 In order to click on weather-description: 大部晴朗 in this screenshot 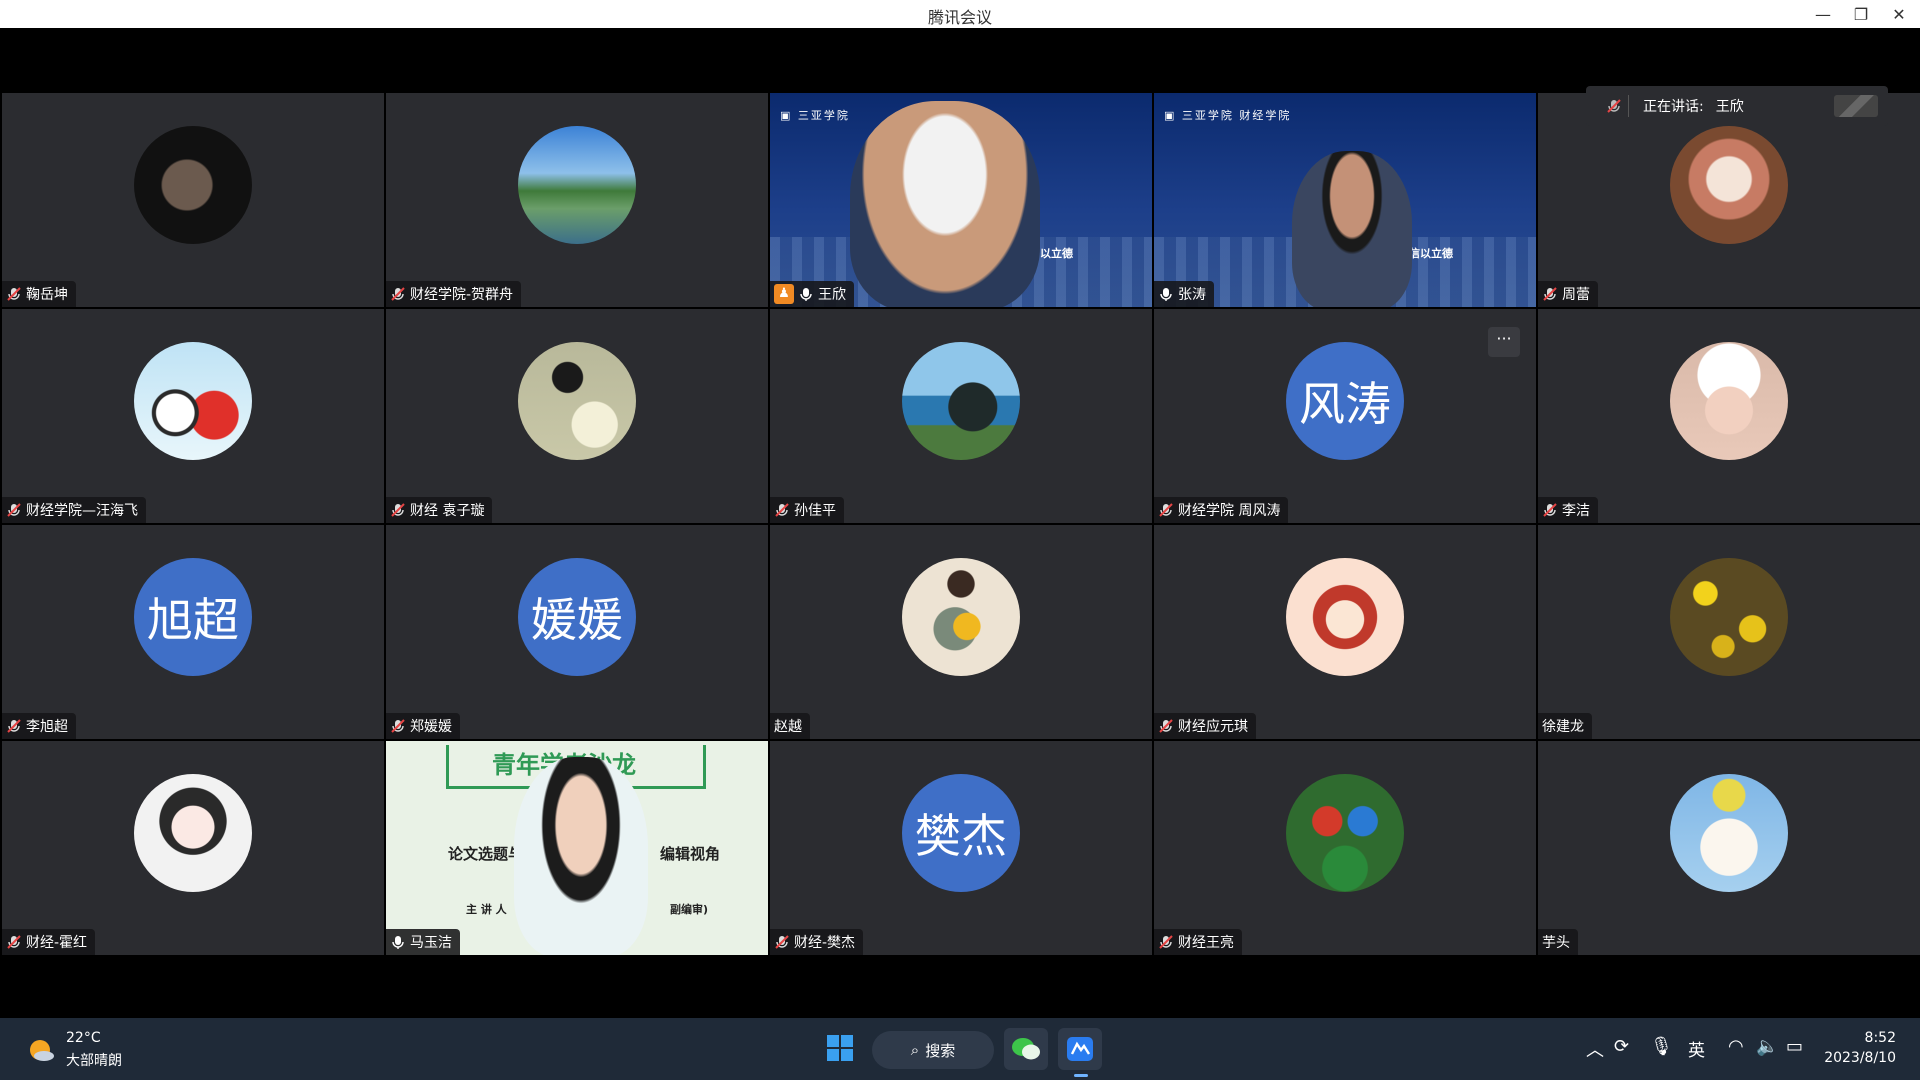, I will do `click(94, 1060)`.